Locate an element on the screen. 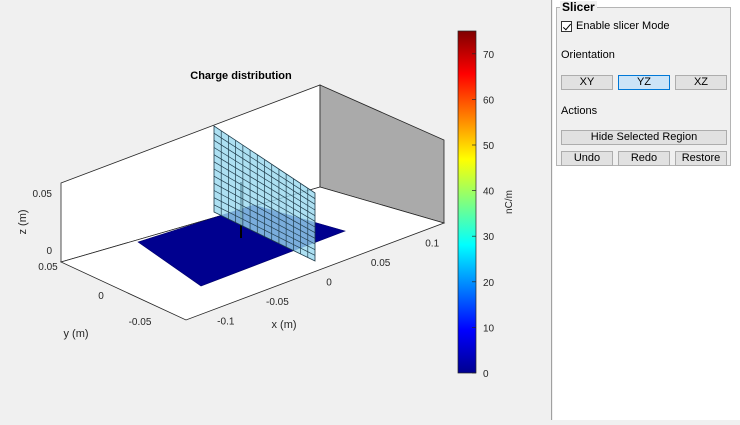 Image resolution: width=740 pixels, height=425 pixels. orientation-yz-button: YZ is located at coordinates (644, 82).